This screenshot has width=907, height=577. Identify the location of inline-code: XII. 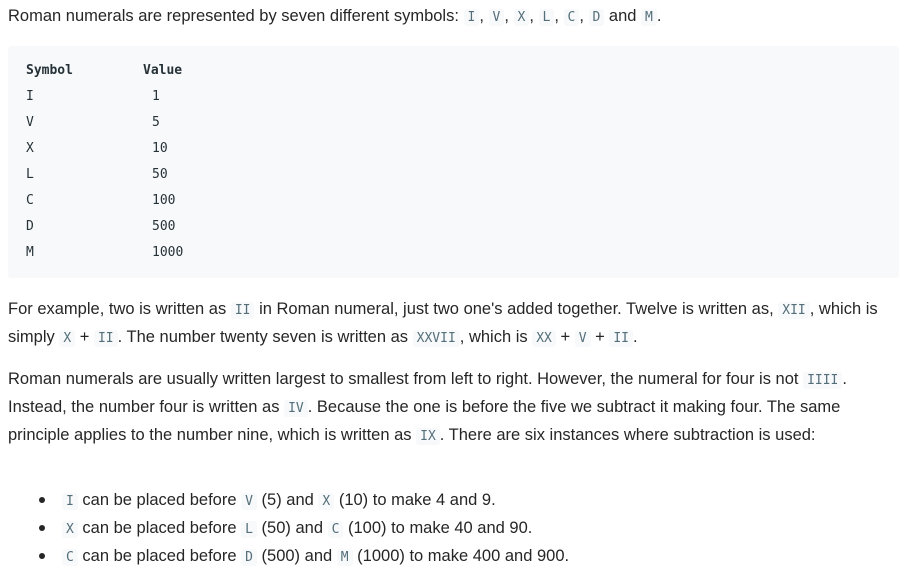
(794, 310).